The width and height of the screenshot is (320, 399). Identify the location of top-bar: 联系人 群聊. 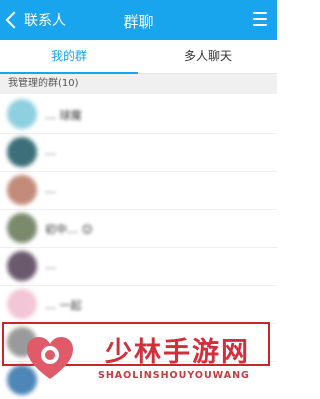
(138, 20).